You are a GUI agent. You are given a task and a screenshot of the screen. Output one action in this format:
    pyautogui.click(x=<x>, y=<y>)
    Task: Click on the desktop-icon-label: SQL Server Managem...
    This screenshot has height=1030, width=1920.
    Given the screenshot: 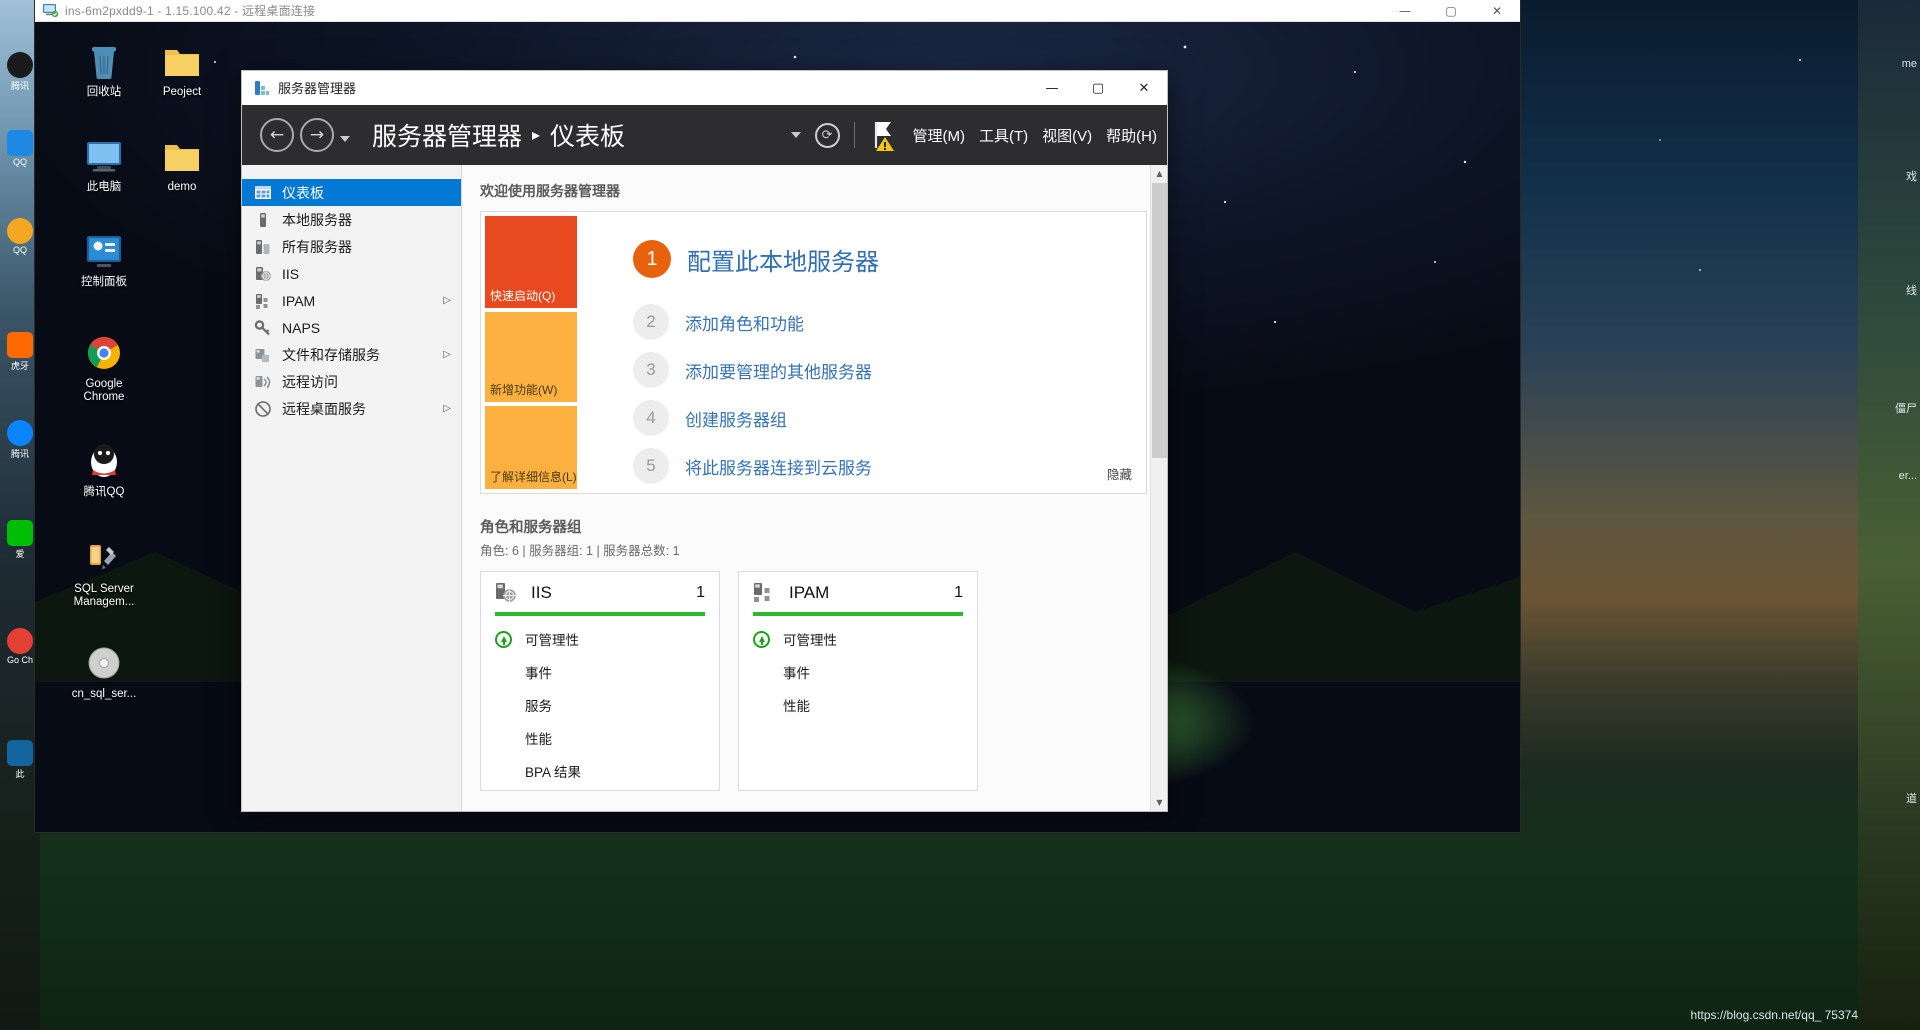 What is the action you would take?
    pyautogui.click(x=104, y=595)
    